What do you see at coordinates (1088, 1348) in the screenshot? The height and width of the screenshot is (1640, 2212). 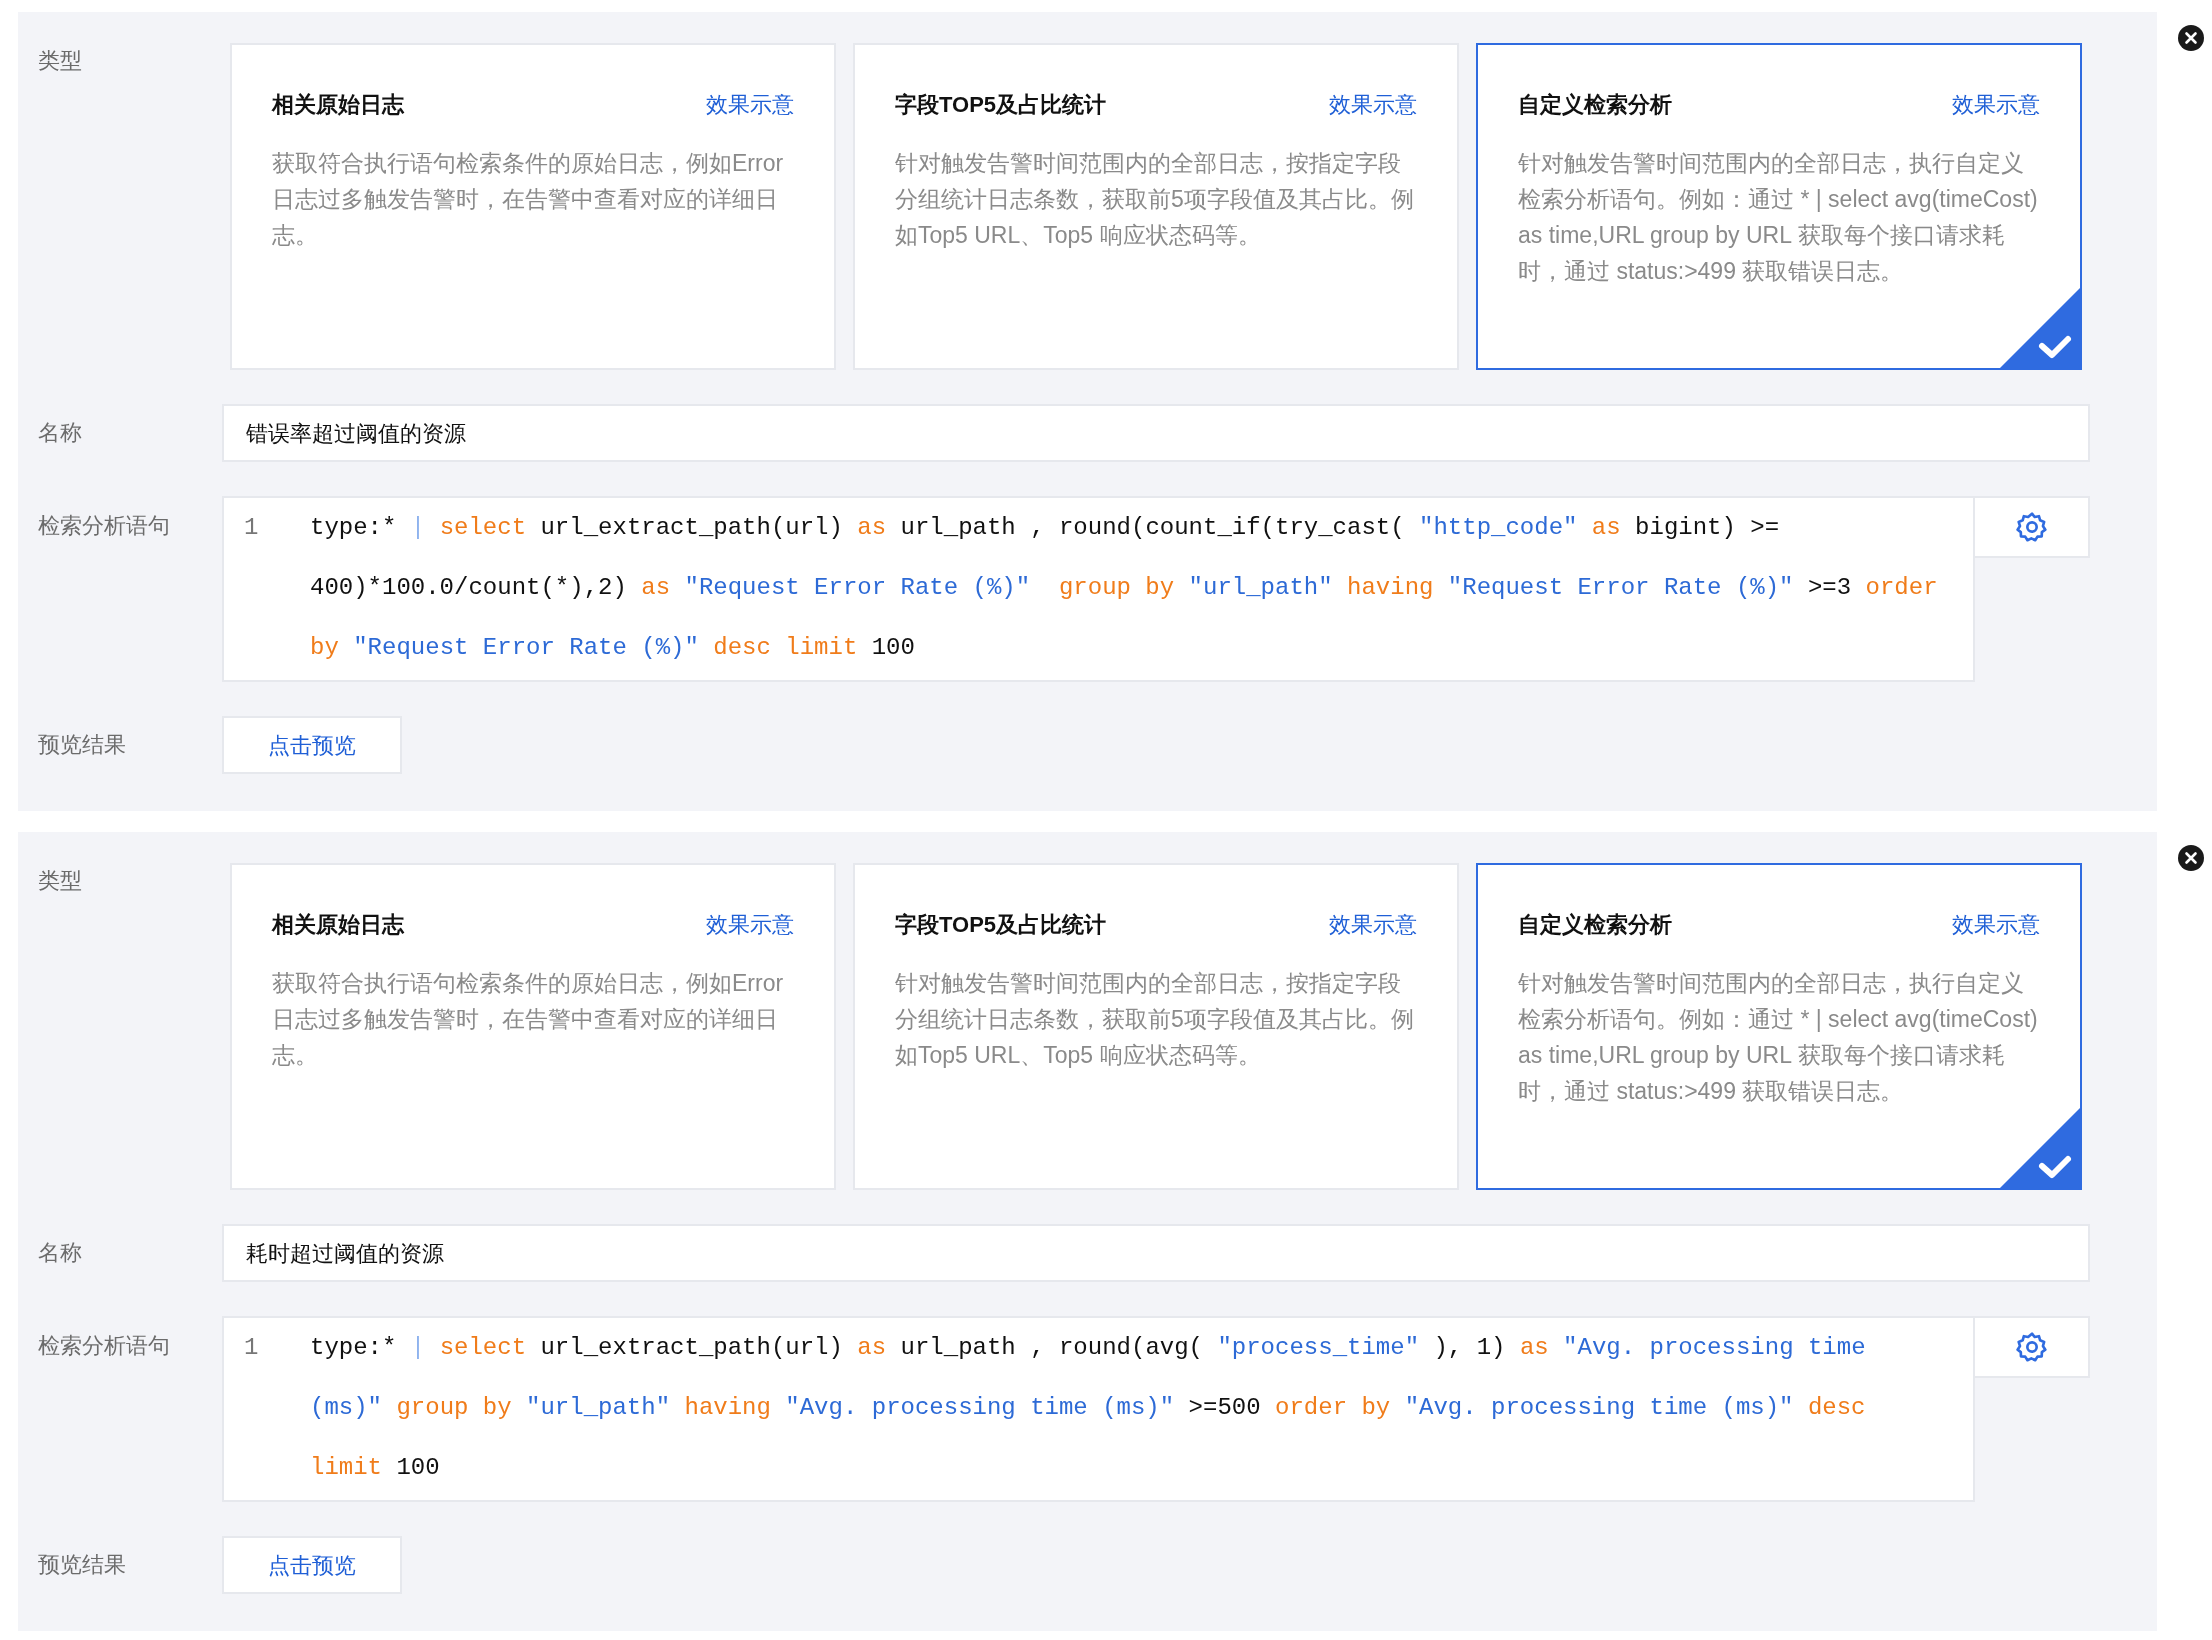 I see `code-line: type:* | select url_extract_path(url) as url_path , round(avg( "process_time" ), 1) as "Avg. processing time` at bounding box center [1088, 1348].